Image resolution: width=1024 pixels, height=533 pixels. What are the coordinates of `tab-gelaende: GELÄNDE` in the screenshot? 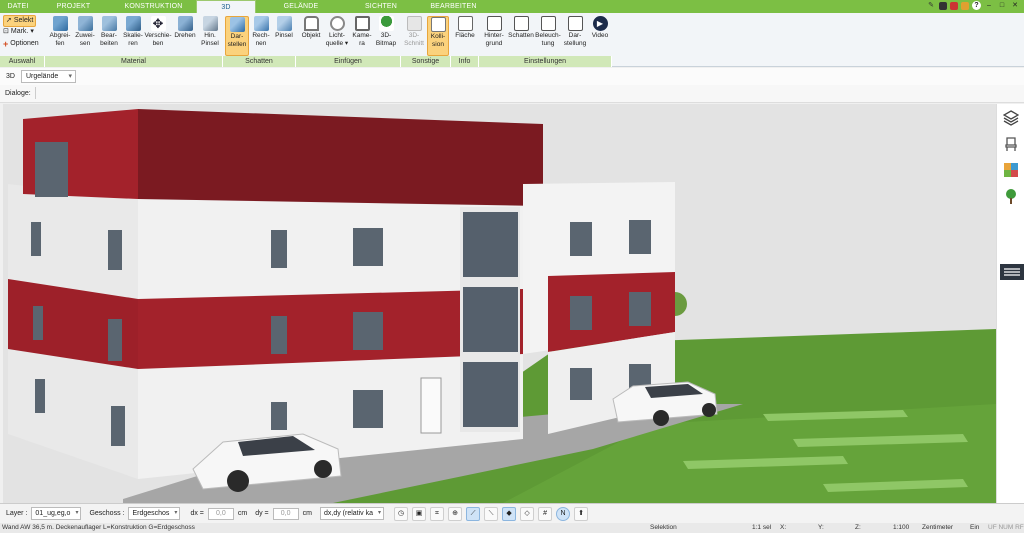 It's located at (301, 6).